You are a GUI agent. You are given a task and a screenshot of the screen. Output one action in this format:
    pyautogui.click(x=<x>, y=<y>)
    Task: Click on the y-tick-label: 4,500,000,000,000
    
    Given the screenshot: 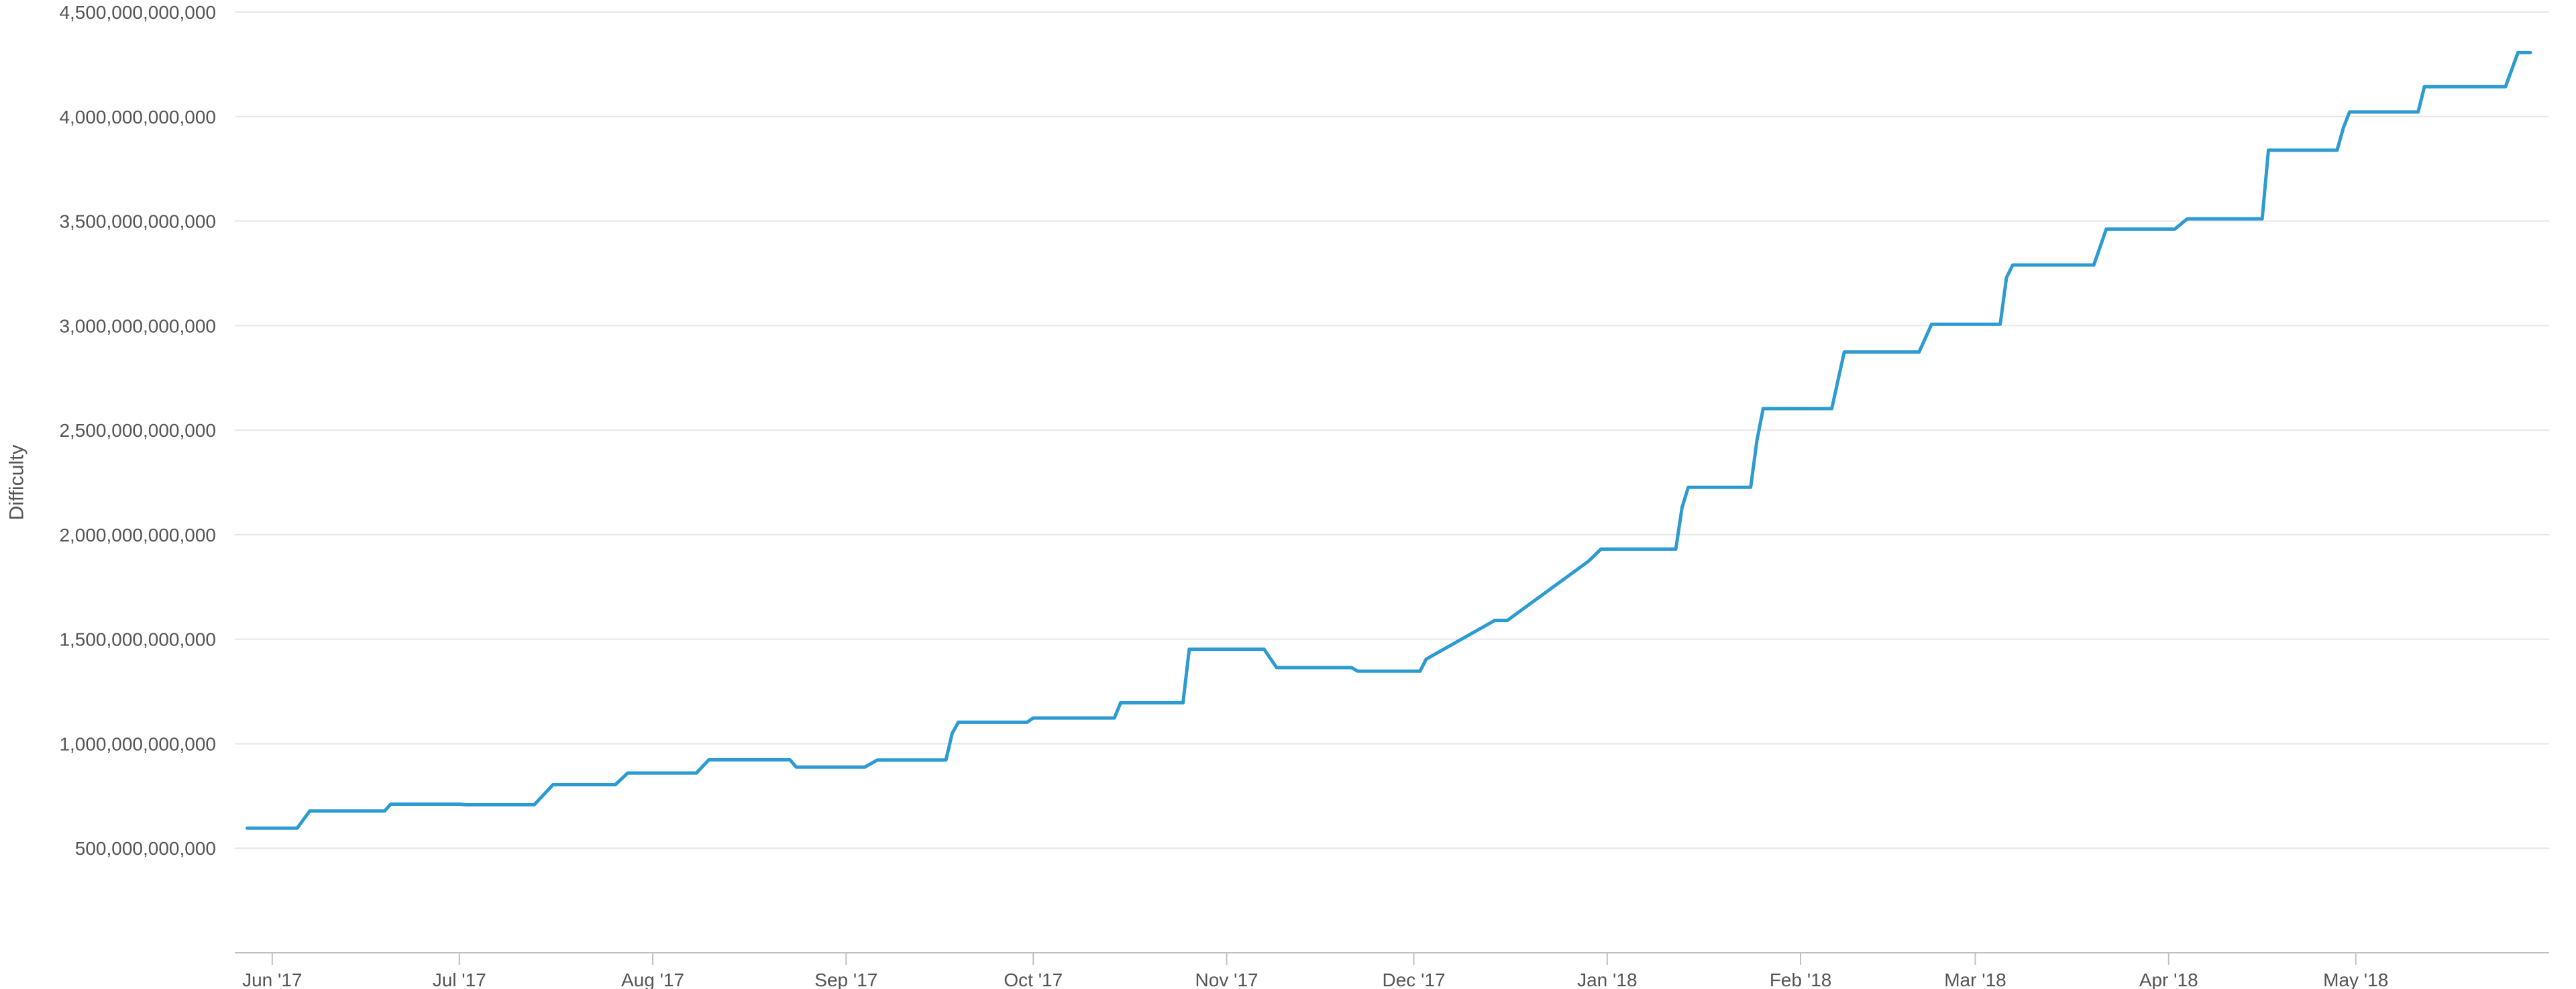 What is the action you would take?
    pyautogui.click(x=137, y=12)
    